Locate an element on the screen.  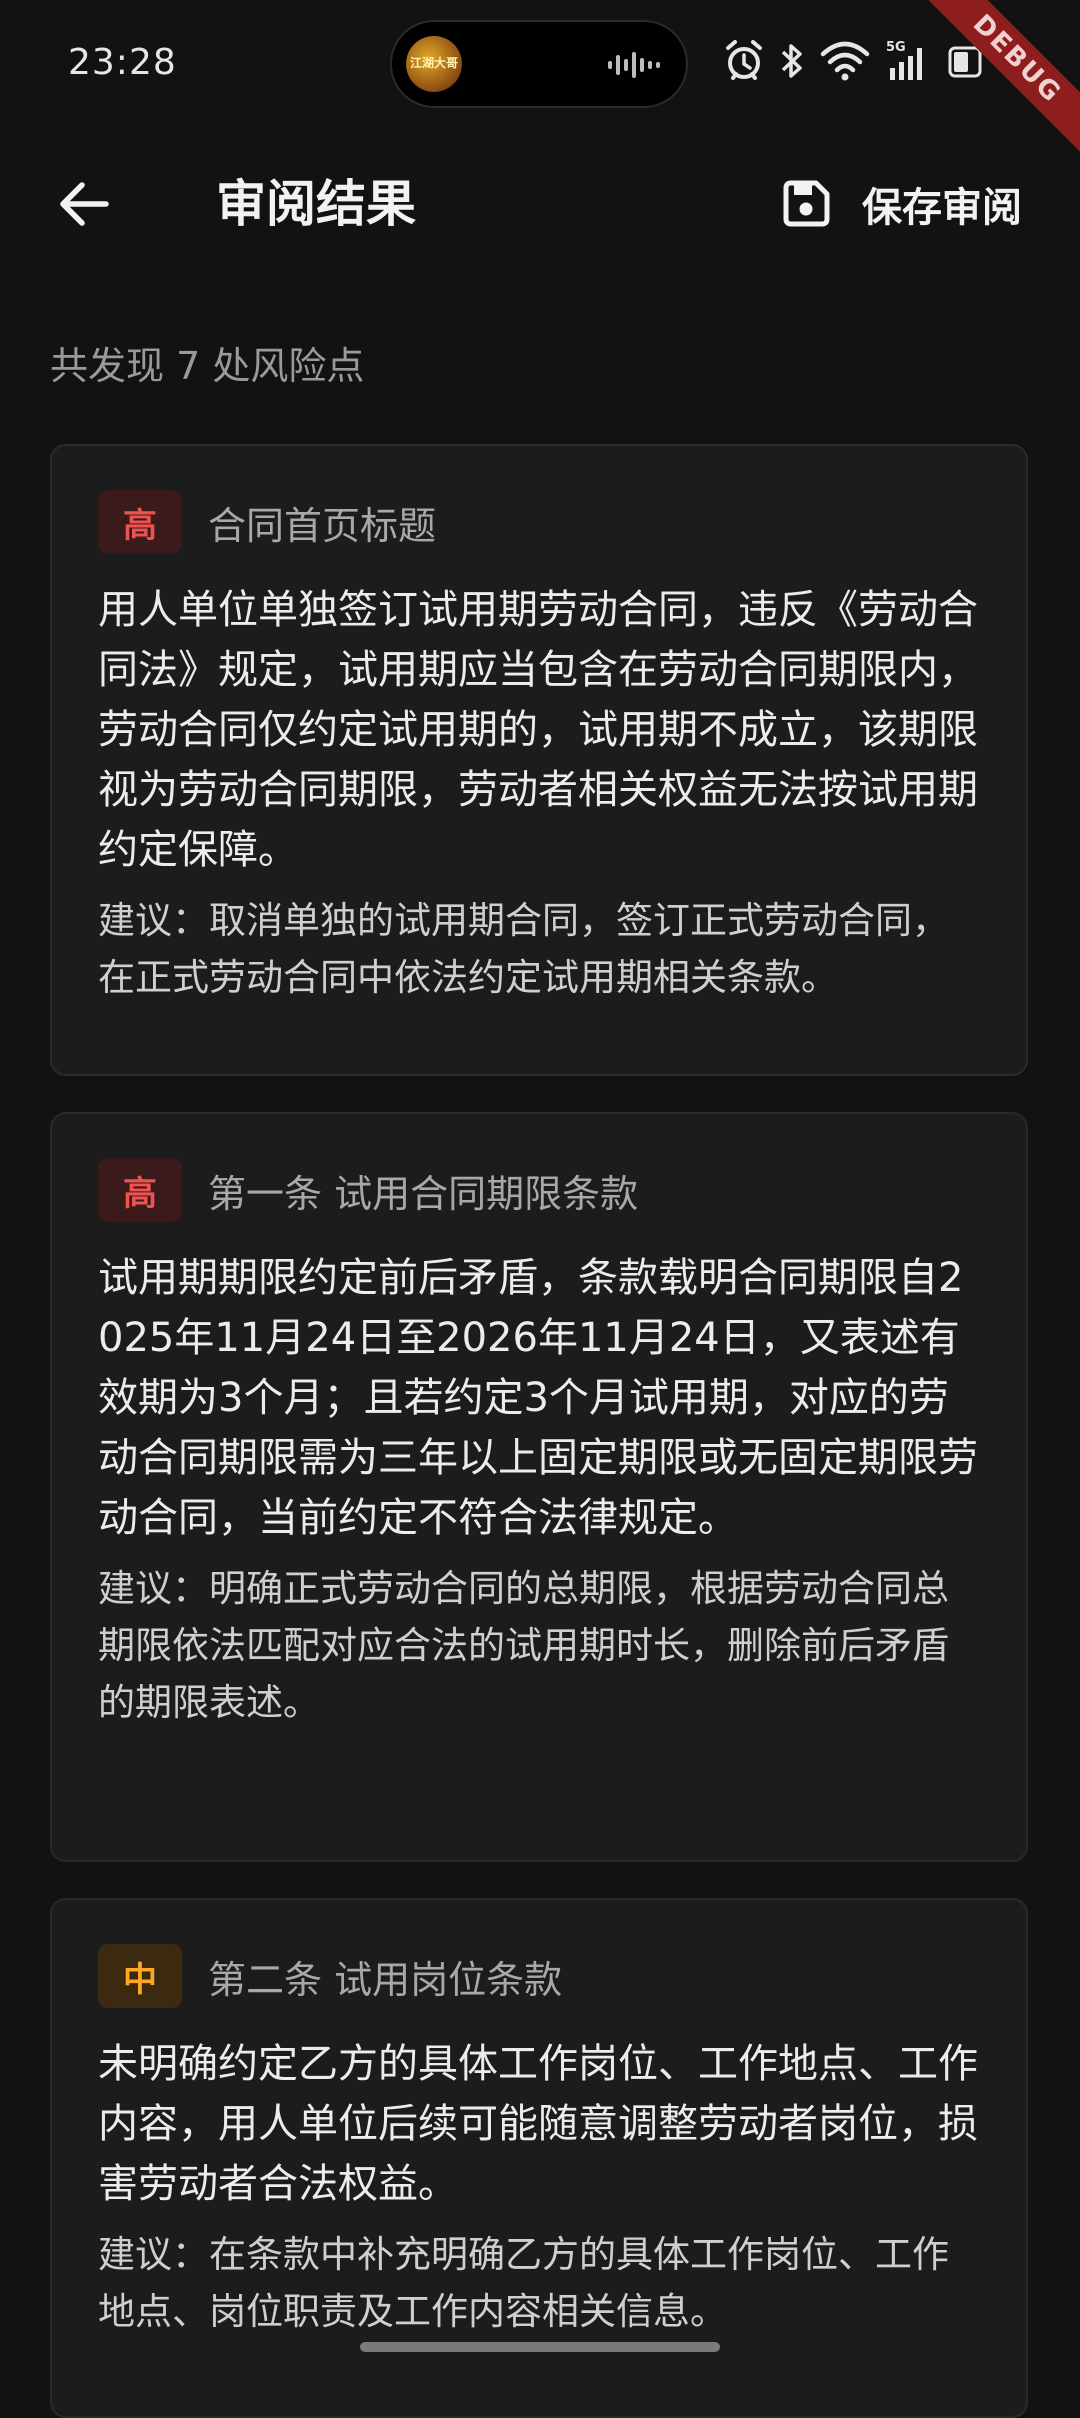
network-type-label: 5G is located at coordinates (896, 47).